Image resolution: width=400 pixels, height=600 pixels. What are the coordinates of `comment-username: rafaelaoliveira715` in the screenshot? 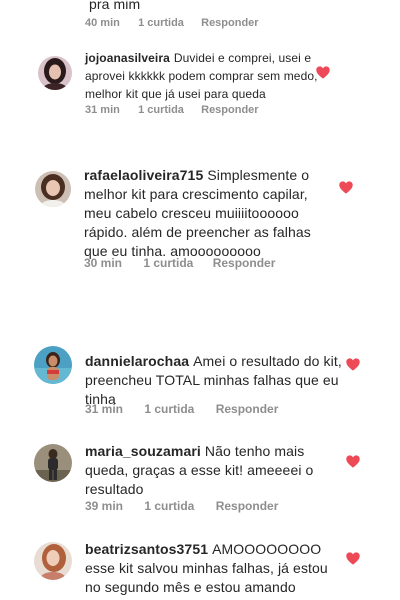 It's located at (143, 175).